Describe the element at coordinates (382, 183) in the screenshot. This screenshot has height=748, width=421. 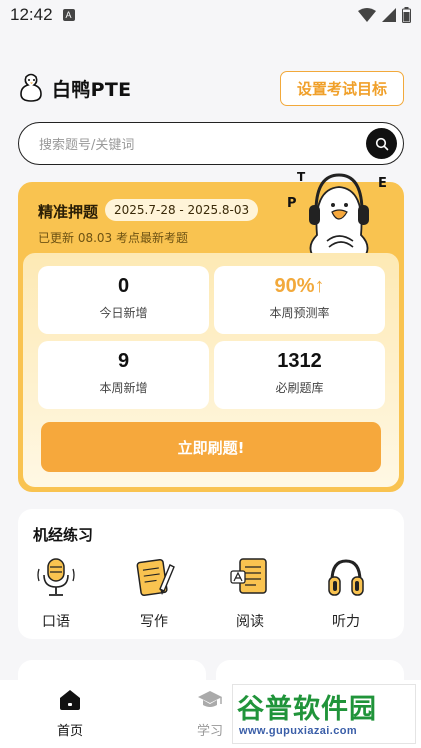
I see `duck-letter-e: E` at that location.